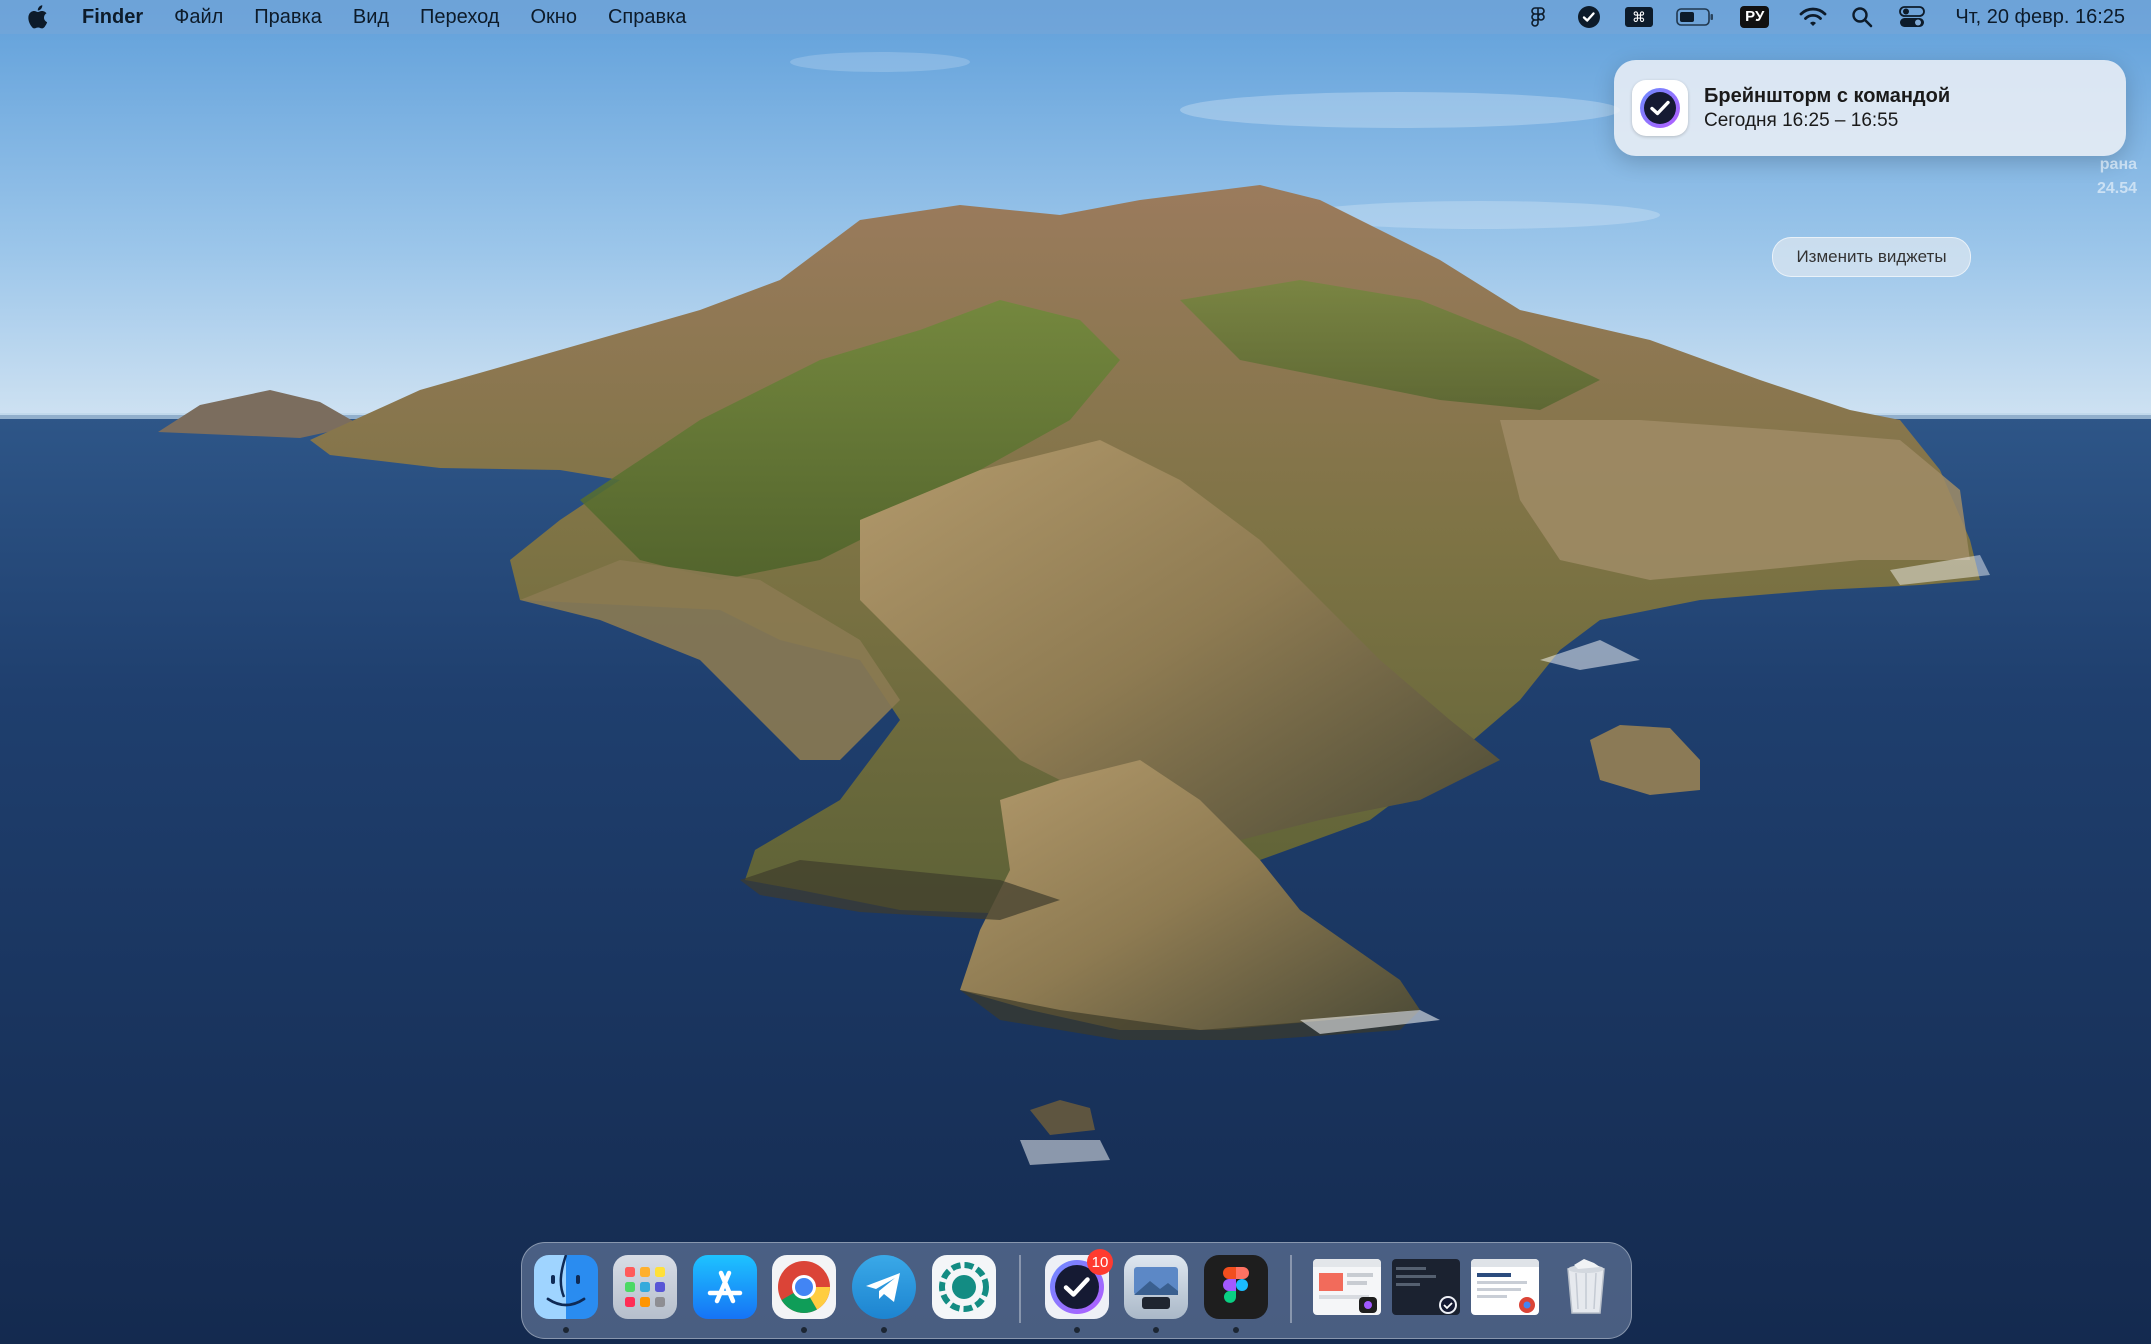 The width and height of the screenshot is (2151, 1344). What do you see at coordinates (1156, 1287) in the screenshot?
I see `preview-icon` at bounding box center [1156, 1287].